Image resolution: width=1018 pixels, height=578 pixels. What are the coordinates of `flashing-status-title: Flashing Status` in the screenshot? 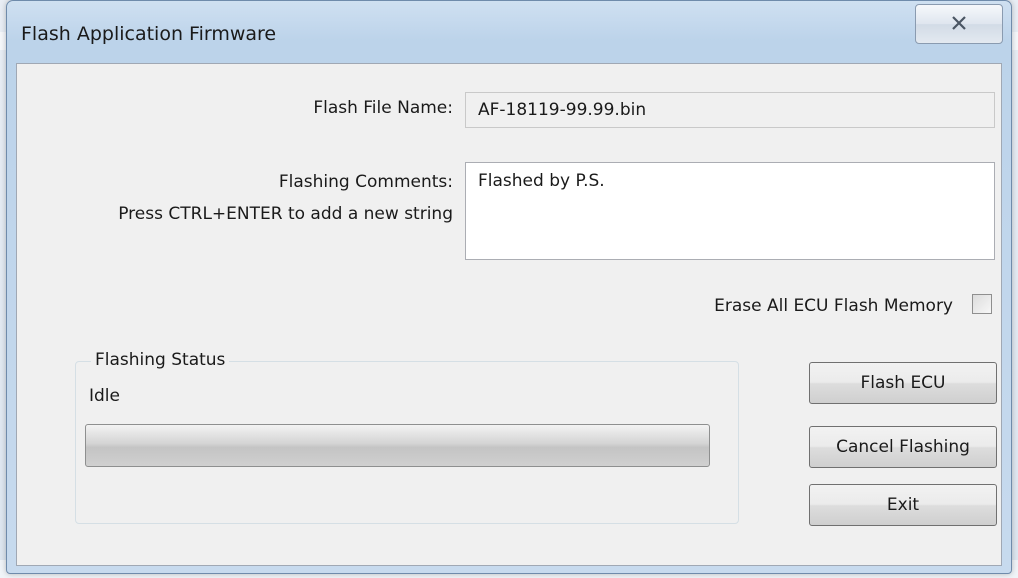 It's located at (160, 360).